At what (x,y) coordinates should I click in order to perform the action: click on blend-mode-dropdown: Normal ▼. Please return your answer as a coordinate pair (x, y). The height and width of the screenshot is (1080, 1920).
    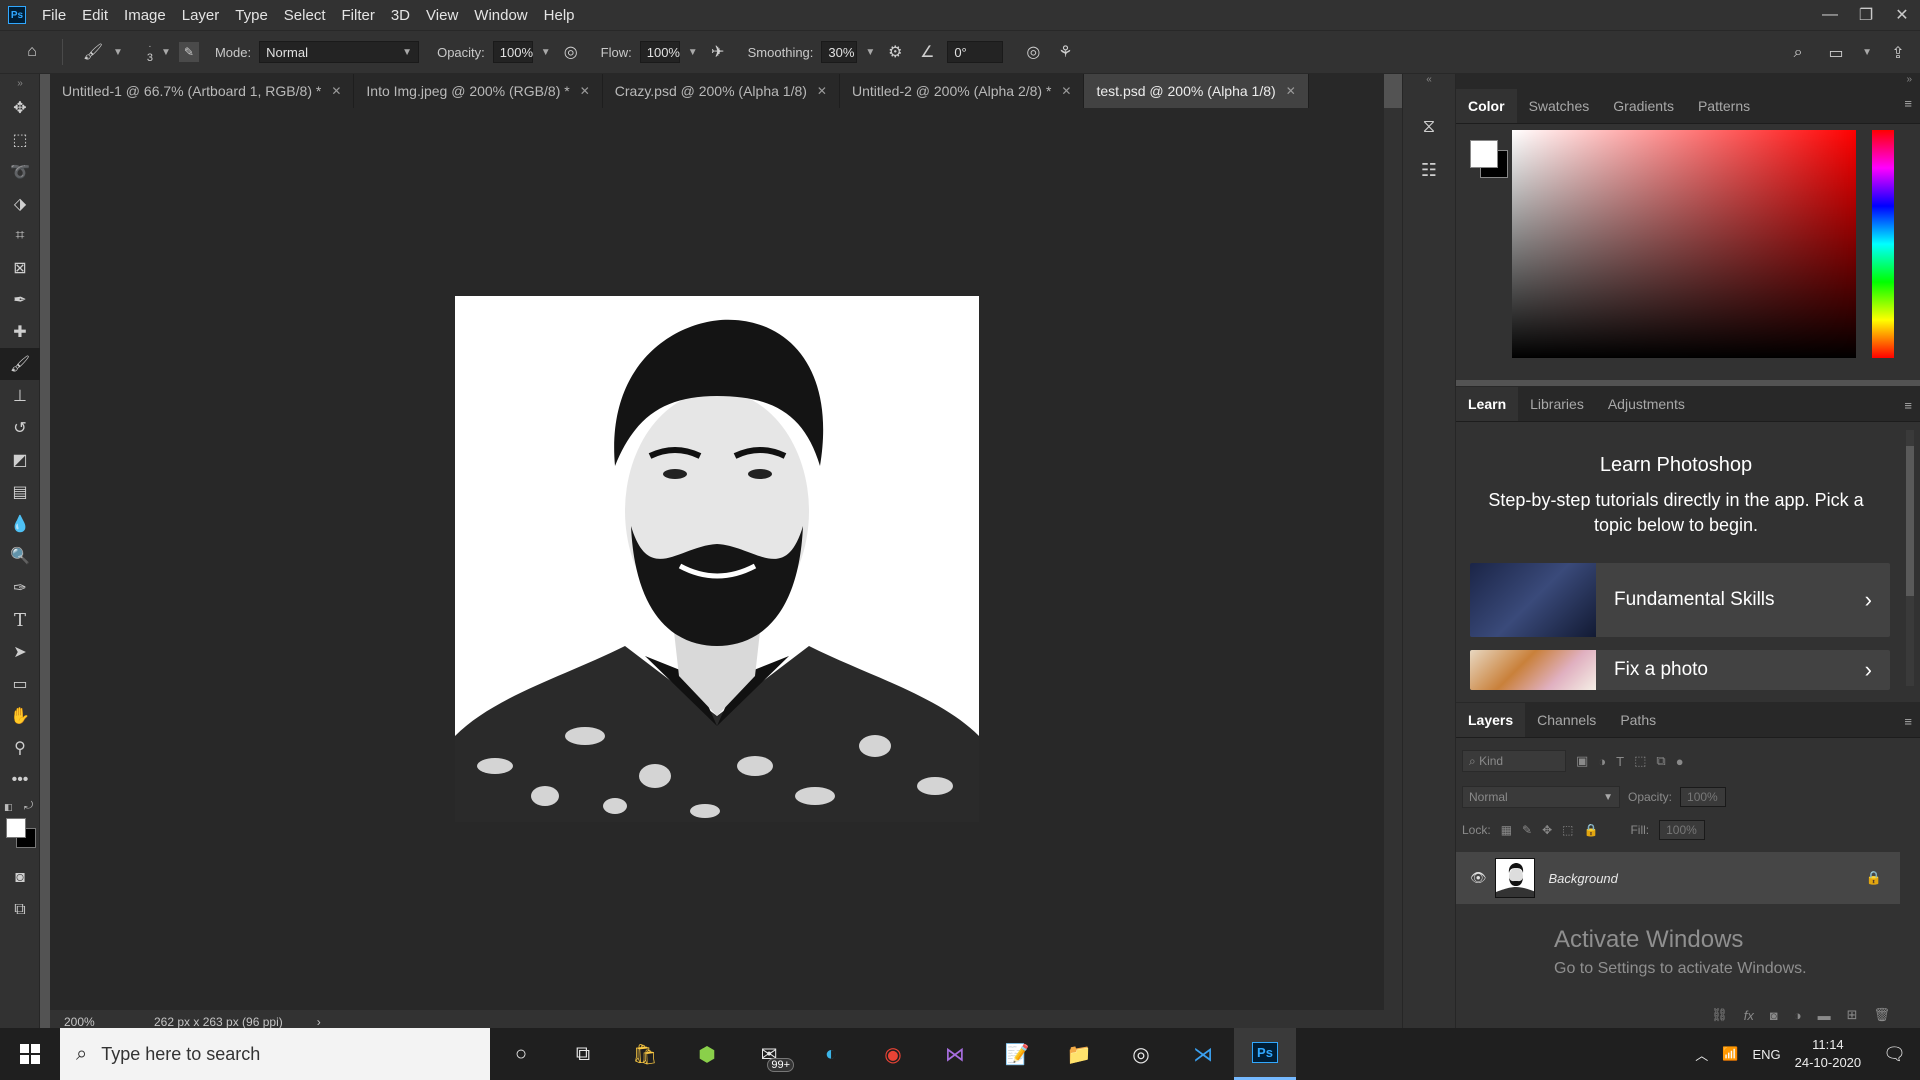
    Looking at the image, I should click on (1541, 797).